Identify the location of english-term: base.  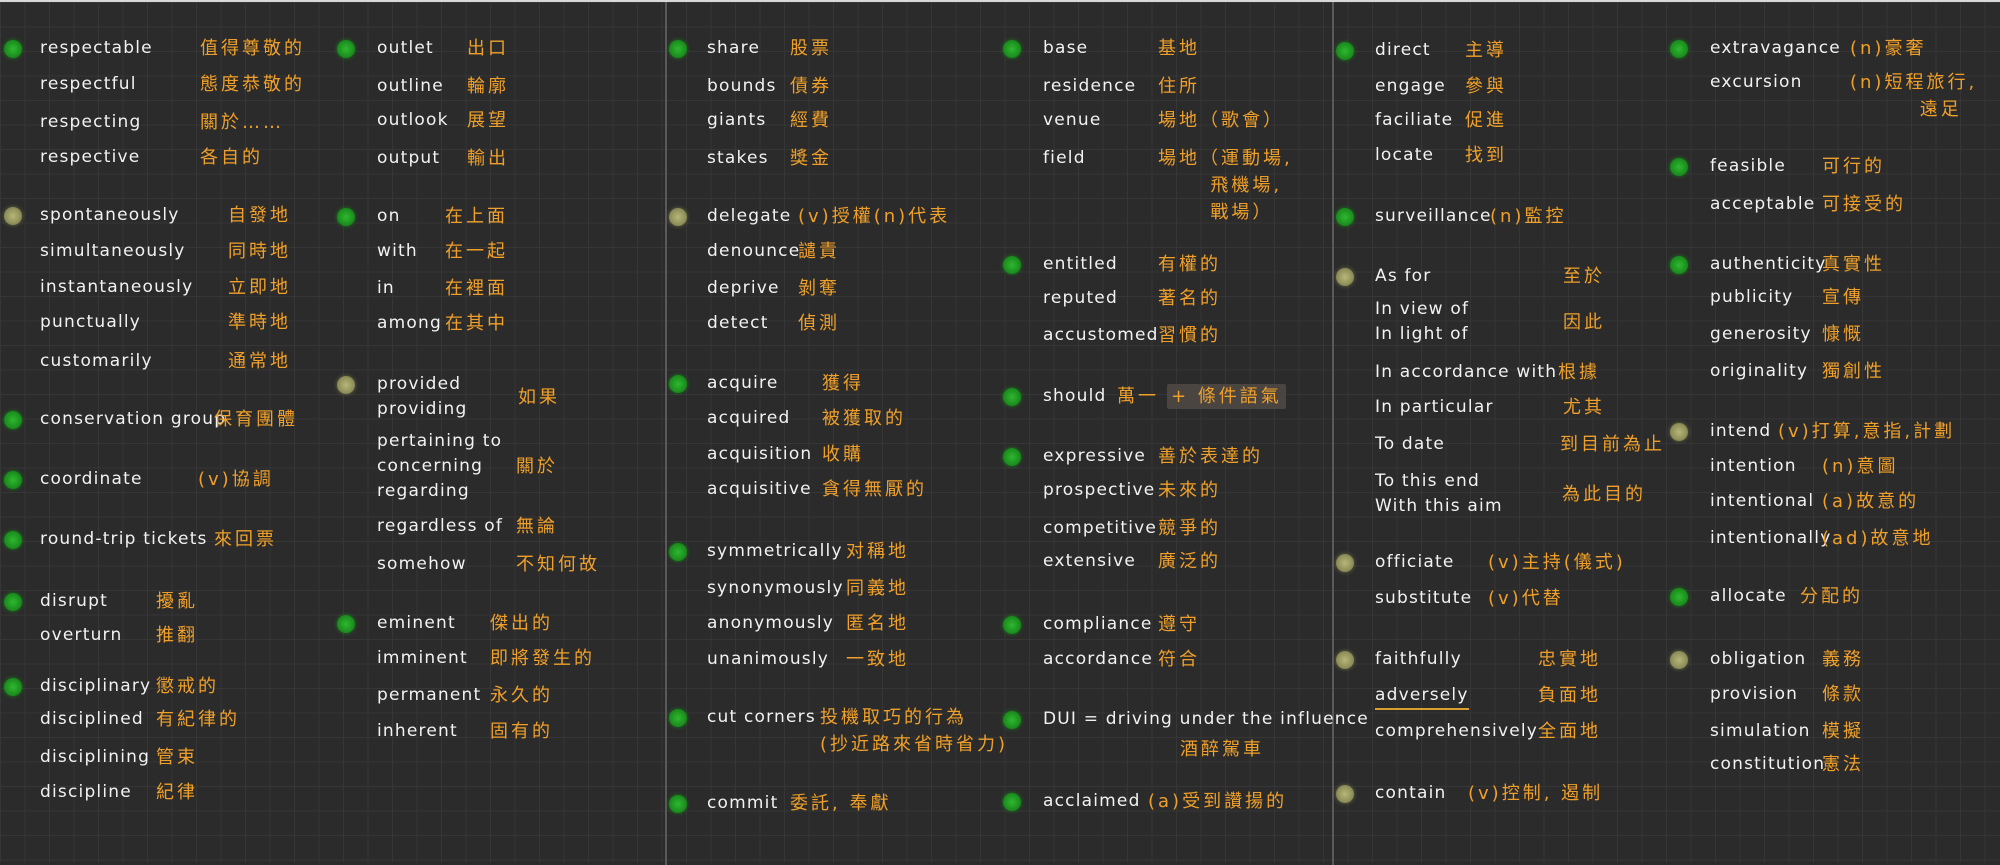
(1066, 48).